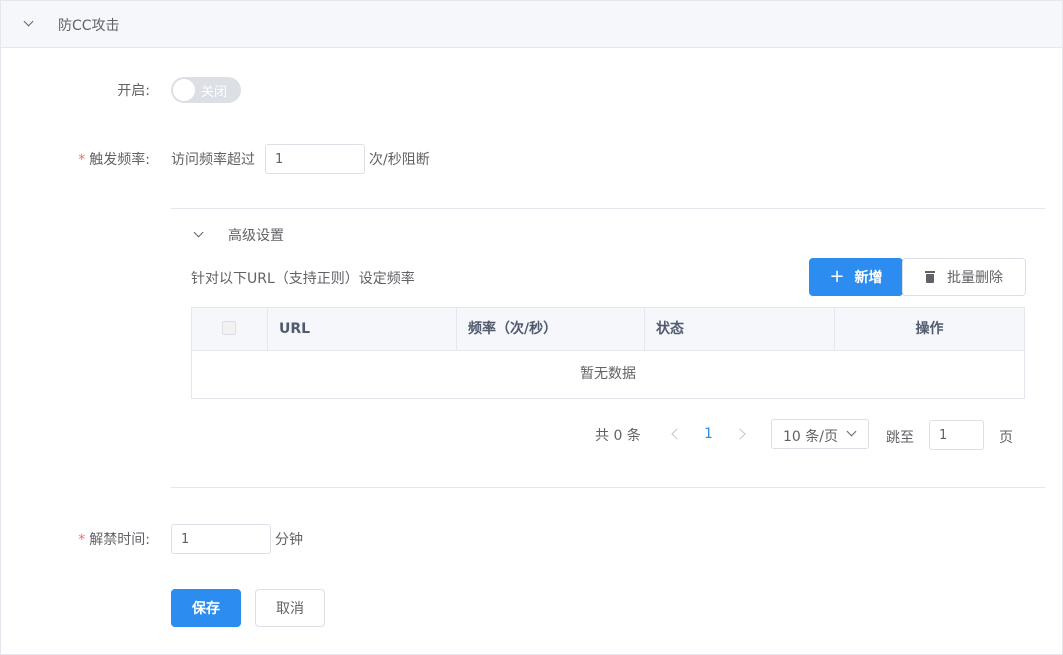 The width and height of the screenshot is (1063, 655). Describe the element at coordinates (608, 208) in the screenshot. I see `divider-top` at that location.